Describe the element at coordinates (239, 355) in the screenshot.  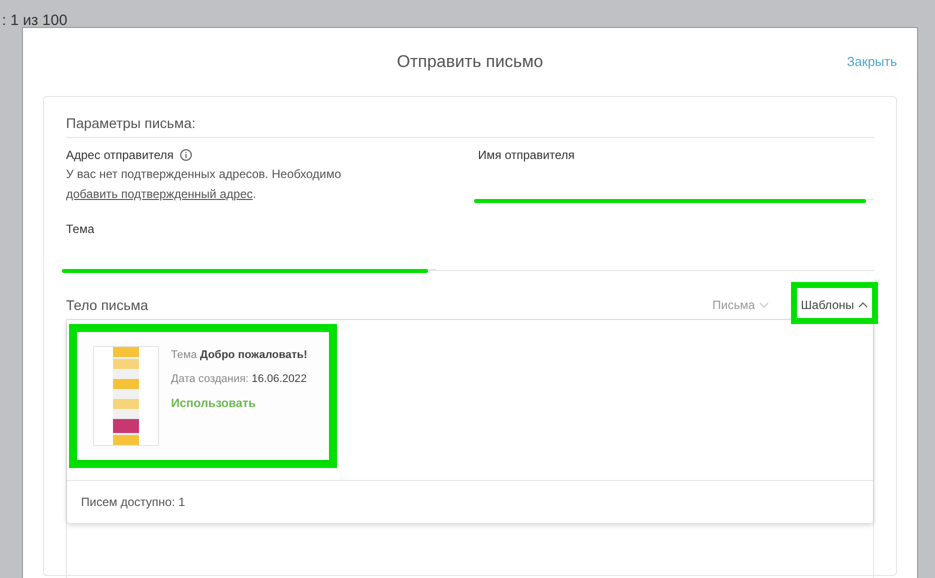
I see `template-subject: Тема Добро пожаловать!` at that location.